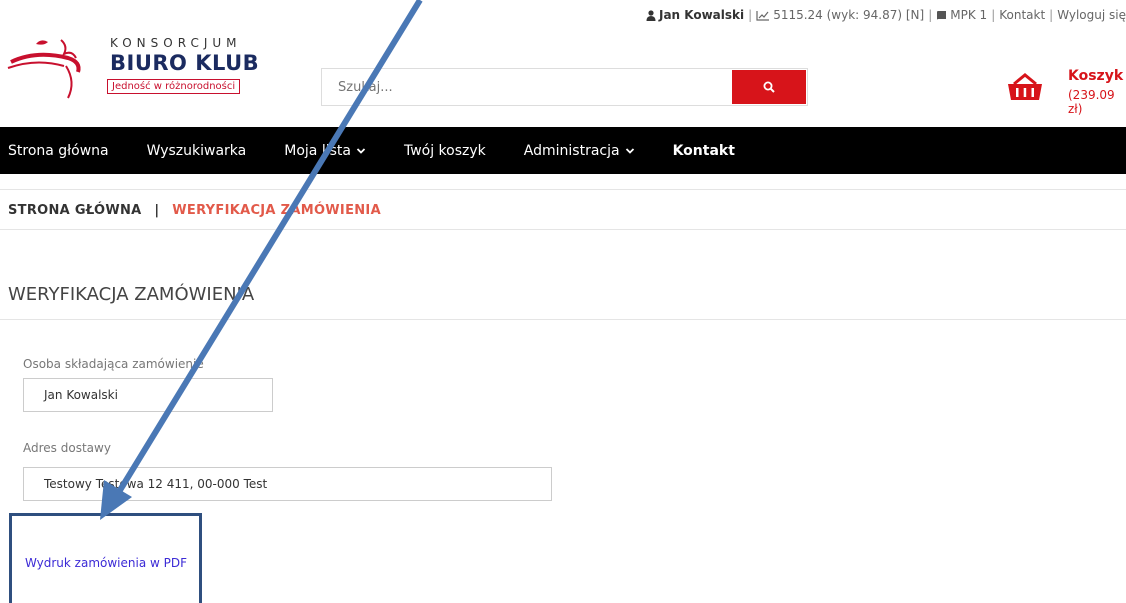 The width and height of the screenshot is (1126, 603). I want to click on nav-label: Administracja, so click(571, 150).